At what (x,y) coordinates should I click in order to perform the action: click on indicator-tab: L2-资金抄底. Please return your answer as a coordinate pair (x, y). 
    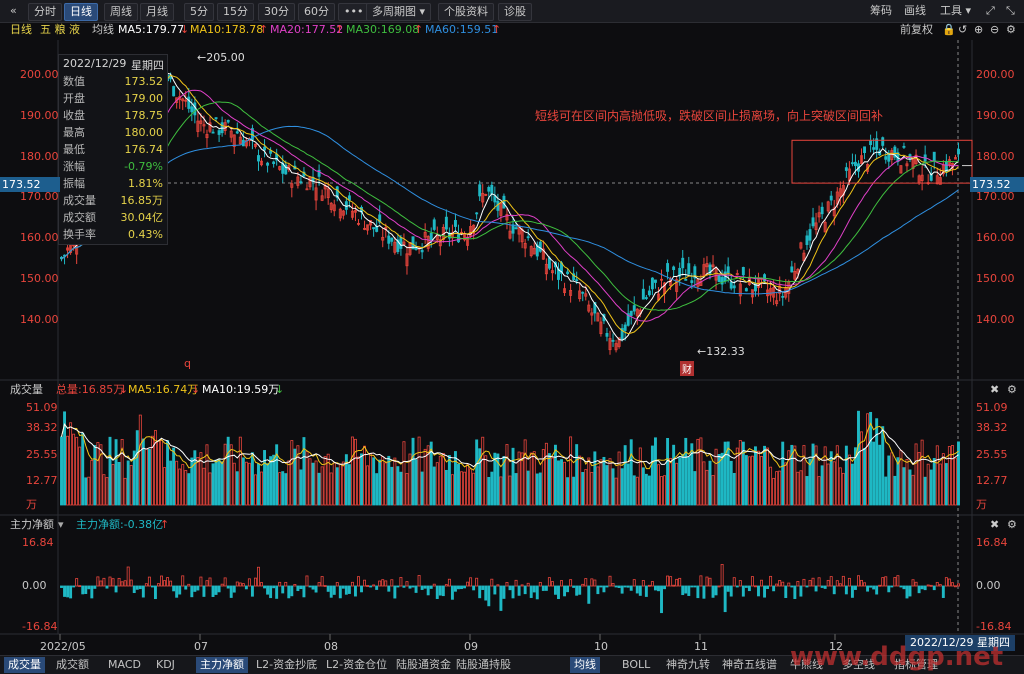
    Looking at the image, I should click on (286, 665).